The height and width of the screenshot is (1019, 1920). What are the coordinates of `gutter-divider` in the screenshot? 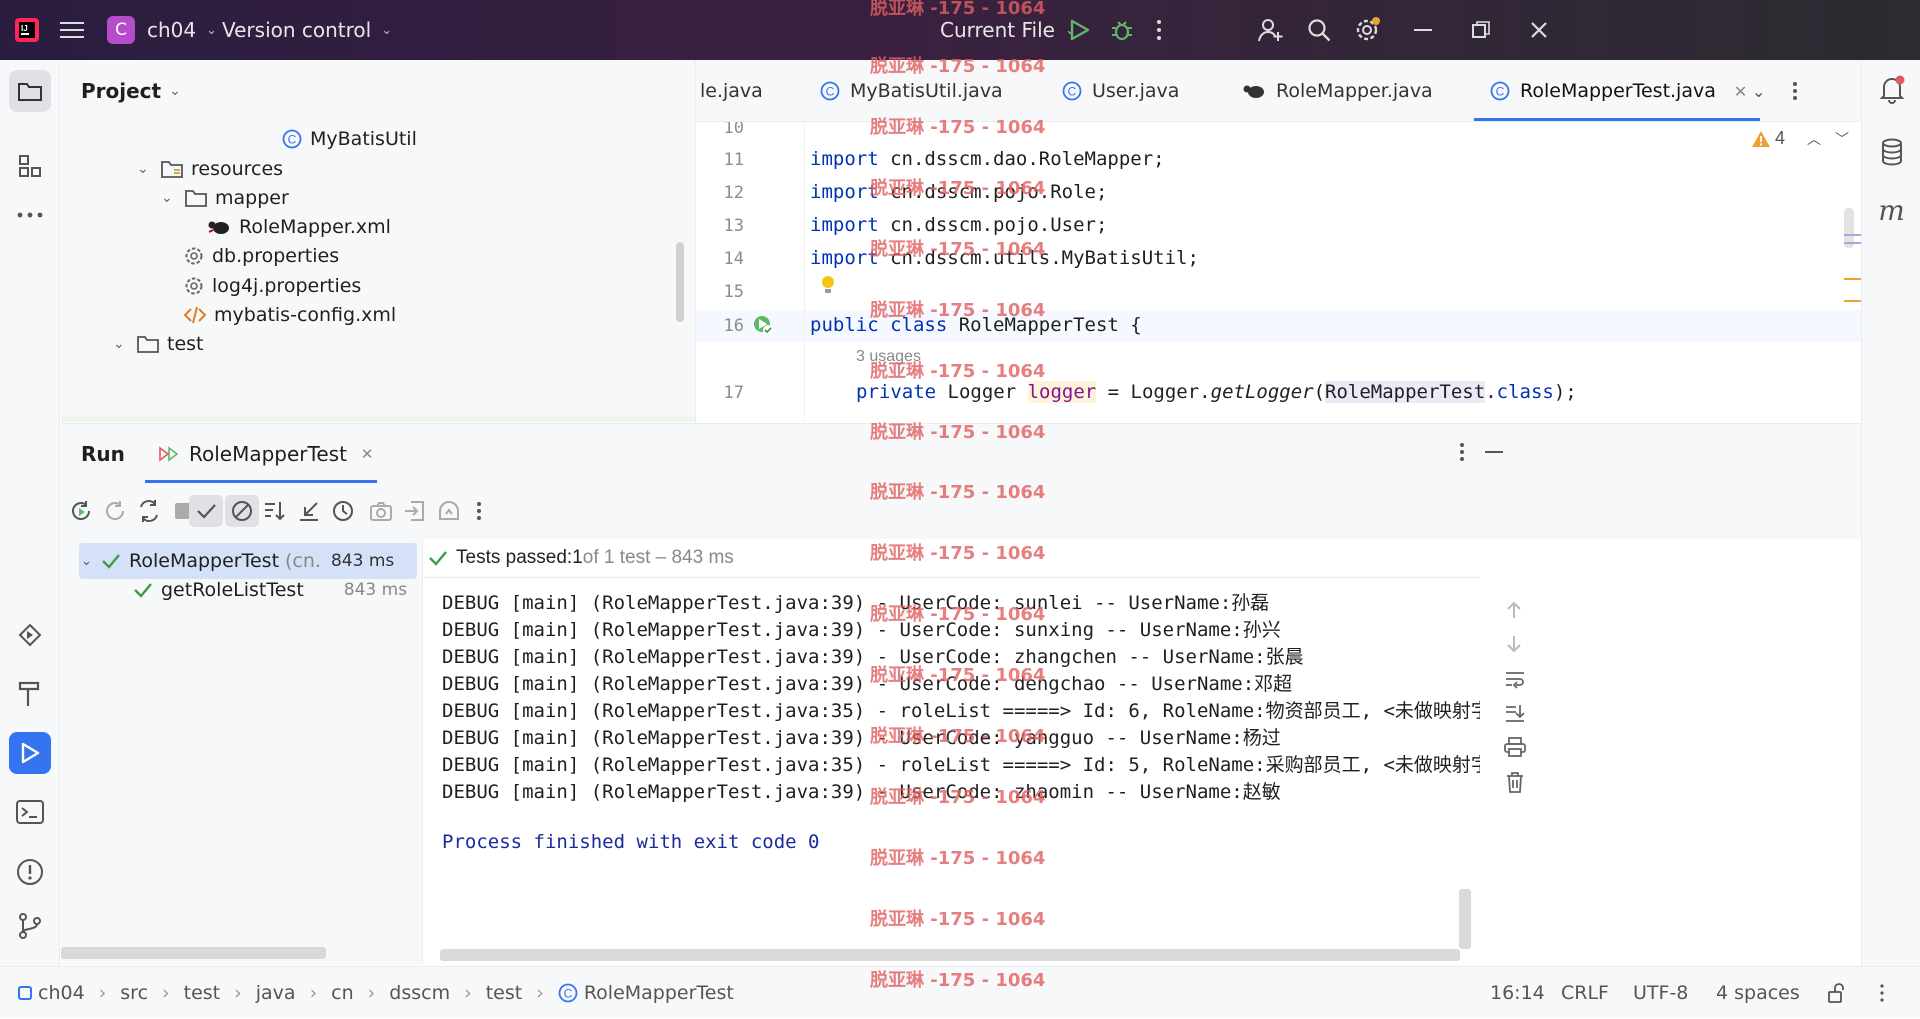 It's located at (804, 272).